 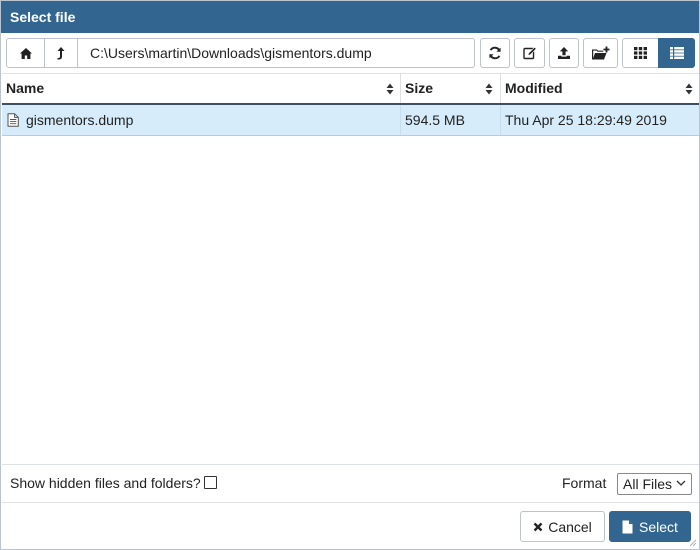 I want to click on refresh-icon, so click(x=495, y=53).